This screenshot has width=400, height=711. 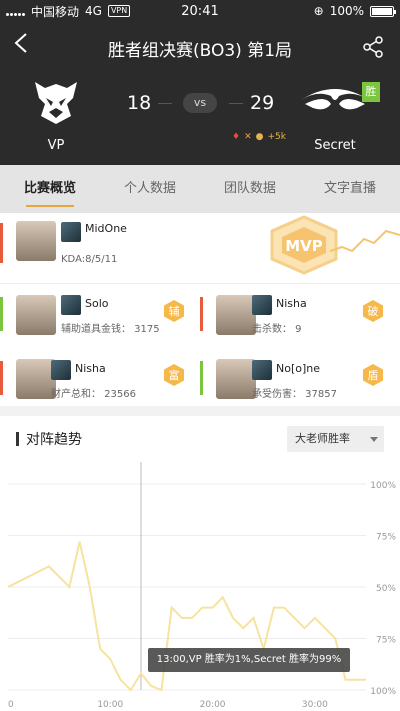 I want to click on share-icon, so click(x=373, y=47).